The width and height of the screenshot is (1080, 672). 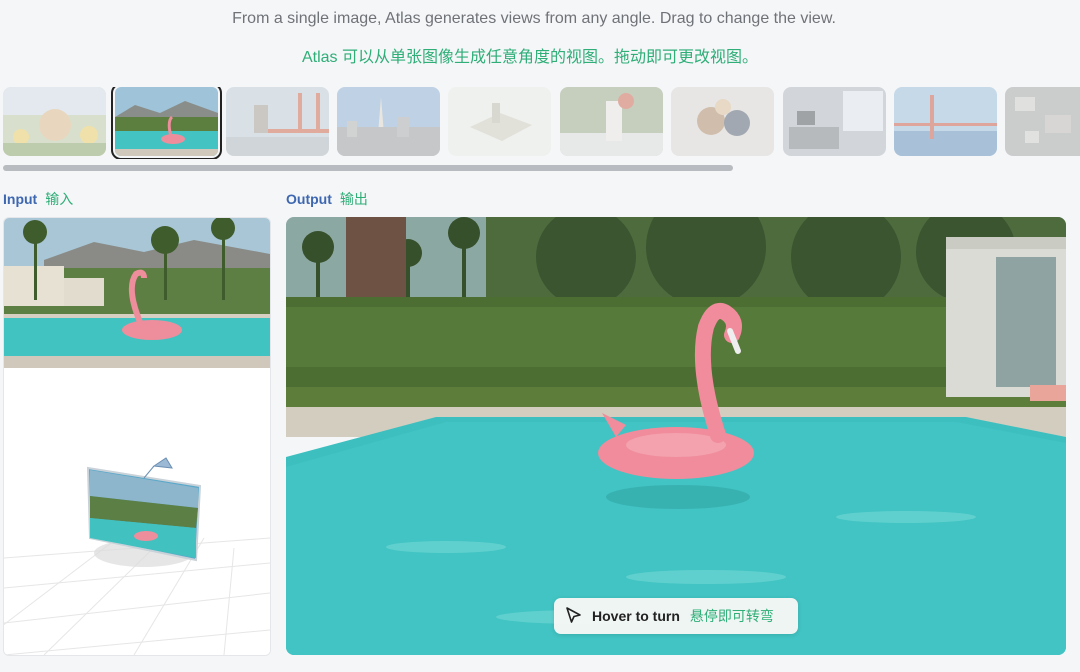 I want to click on input-label-zh: 输入, so click(x=59, y=199).